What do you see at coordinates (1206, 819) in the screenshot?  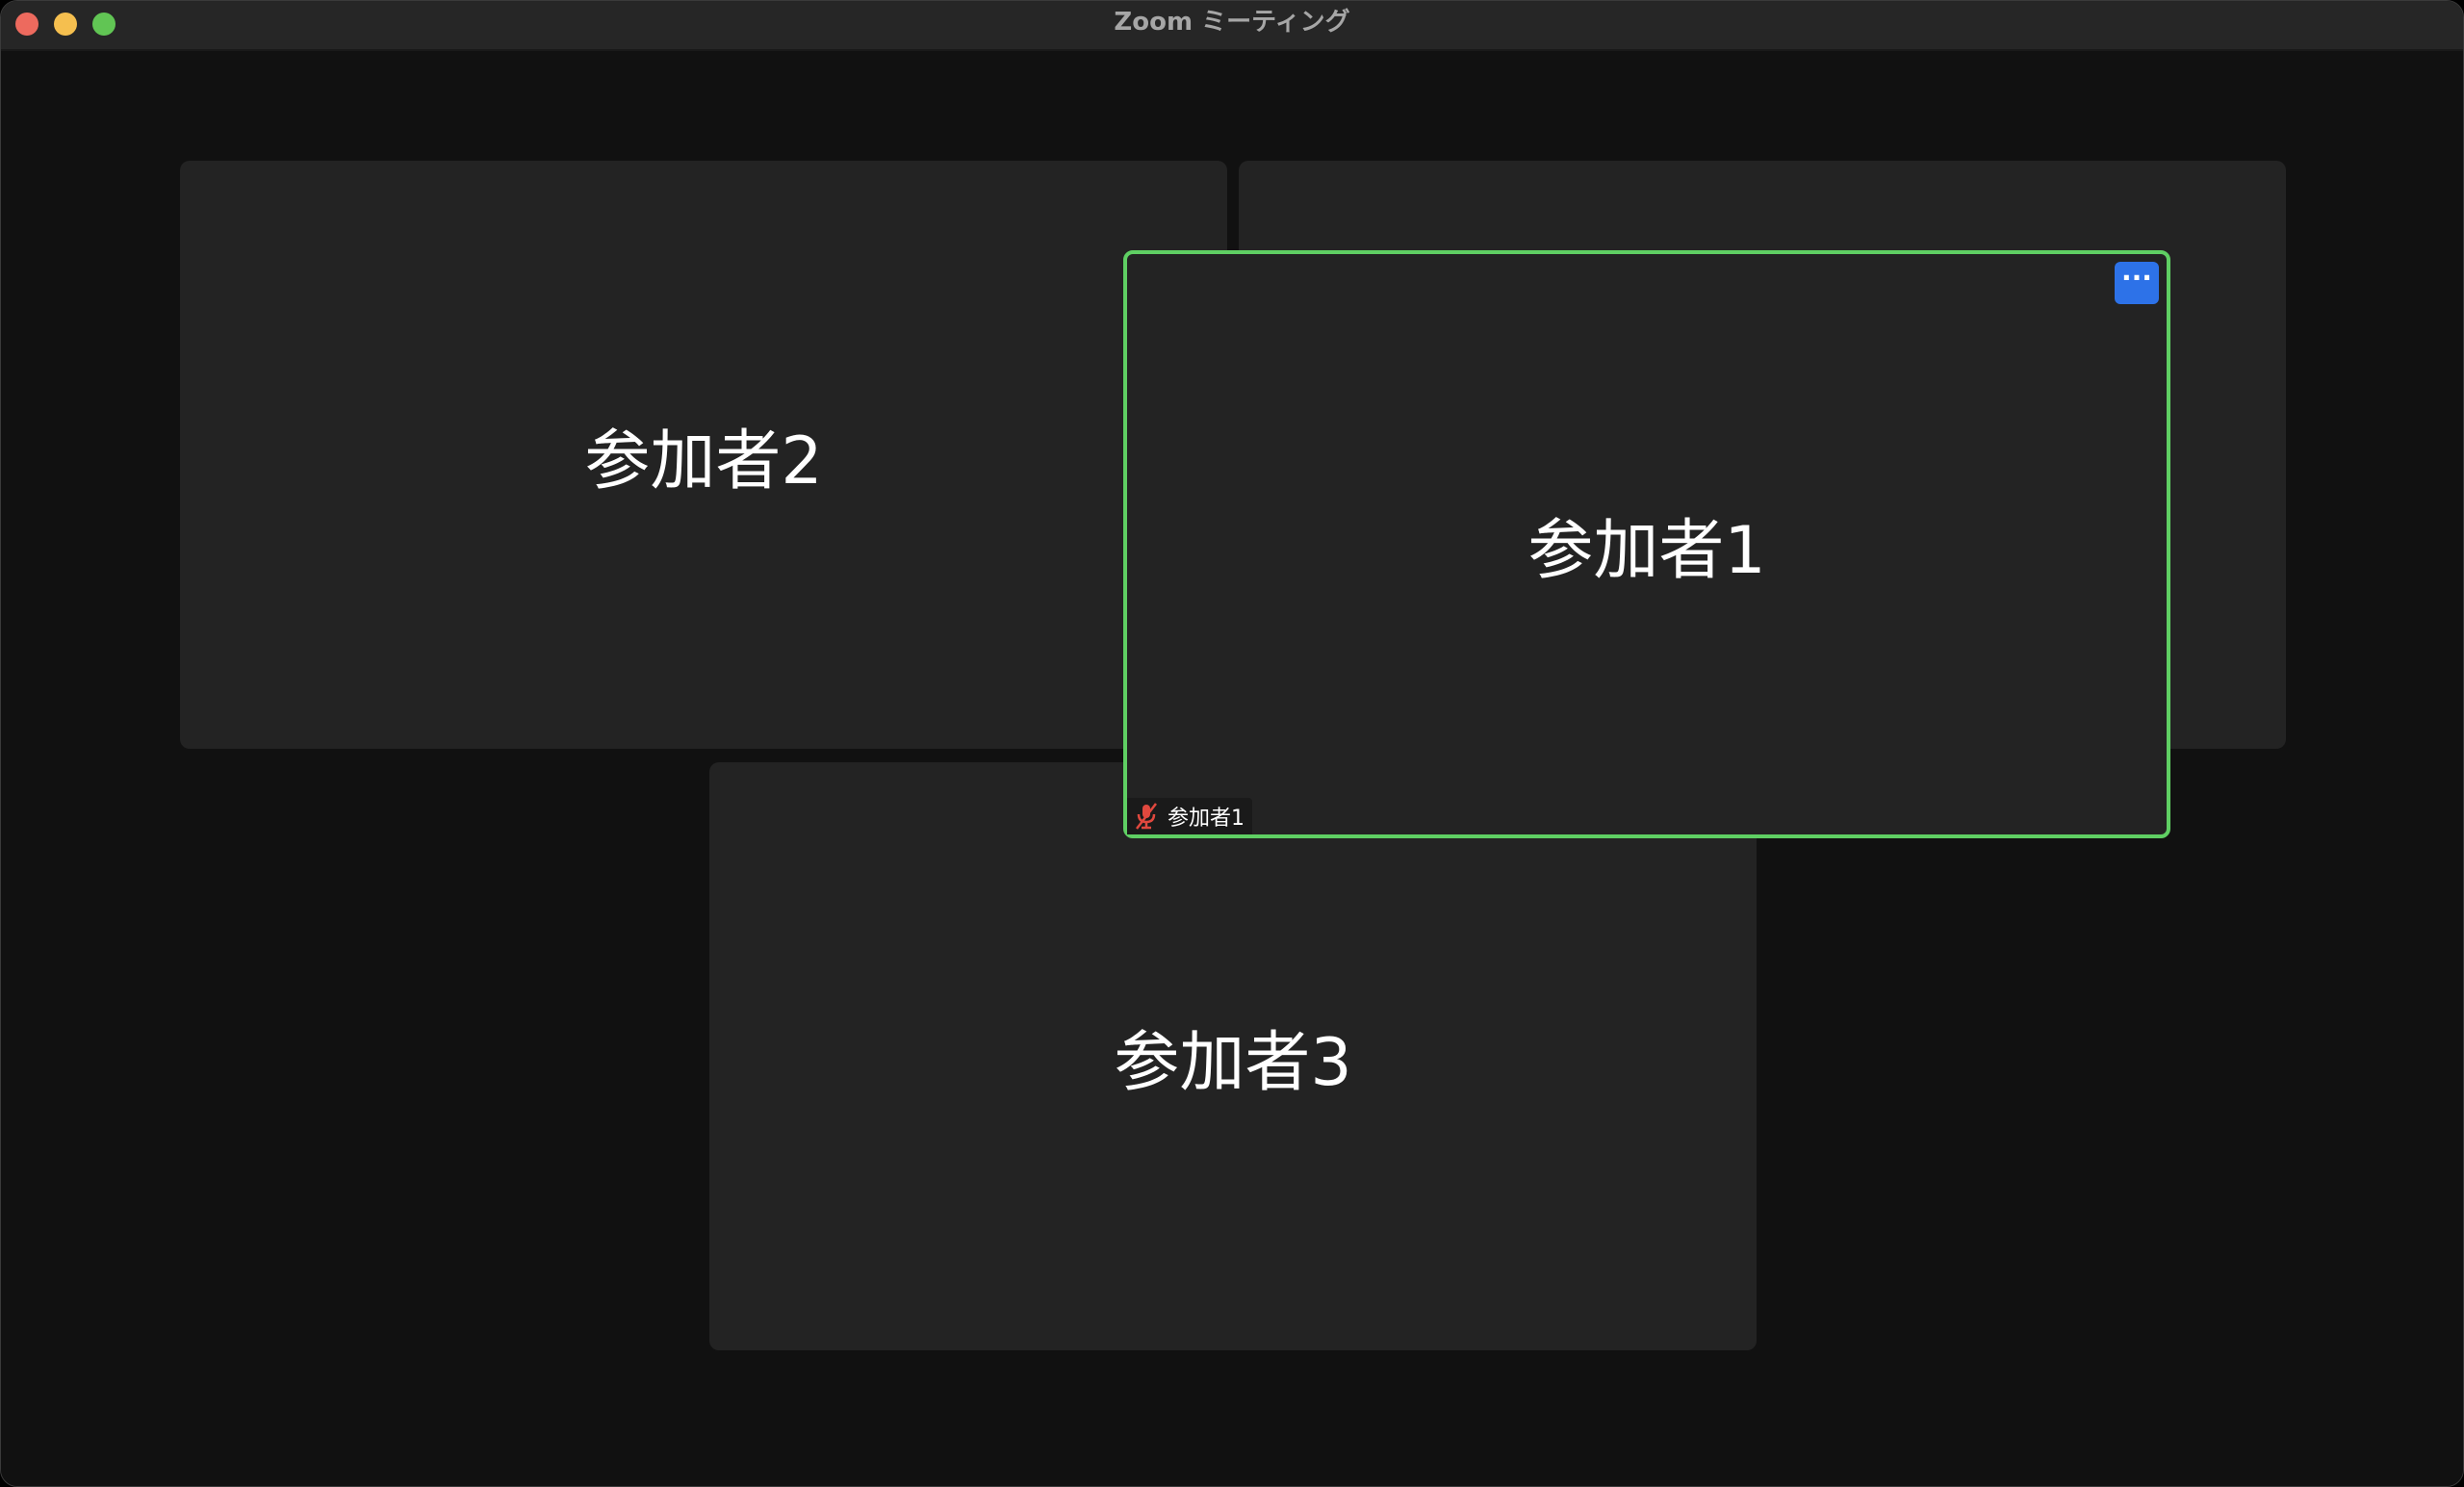 I see `name-tag-label: 参加者1` at bounding box center [1206, 819].